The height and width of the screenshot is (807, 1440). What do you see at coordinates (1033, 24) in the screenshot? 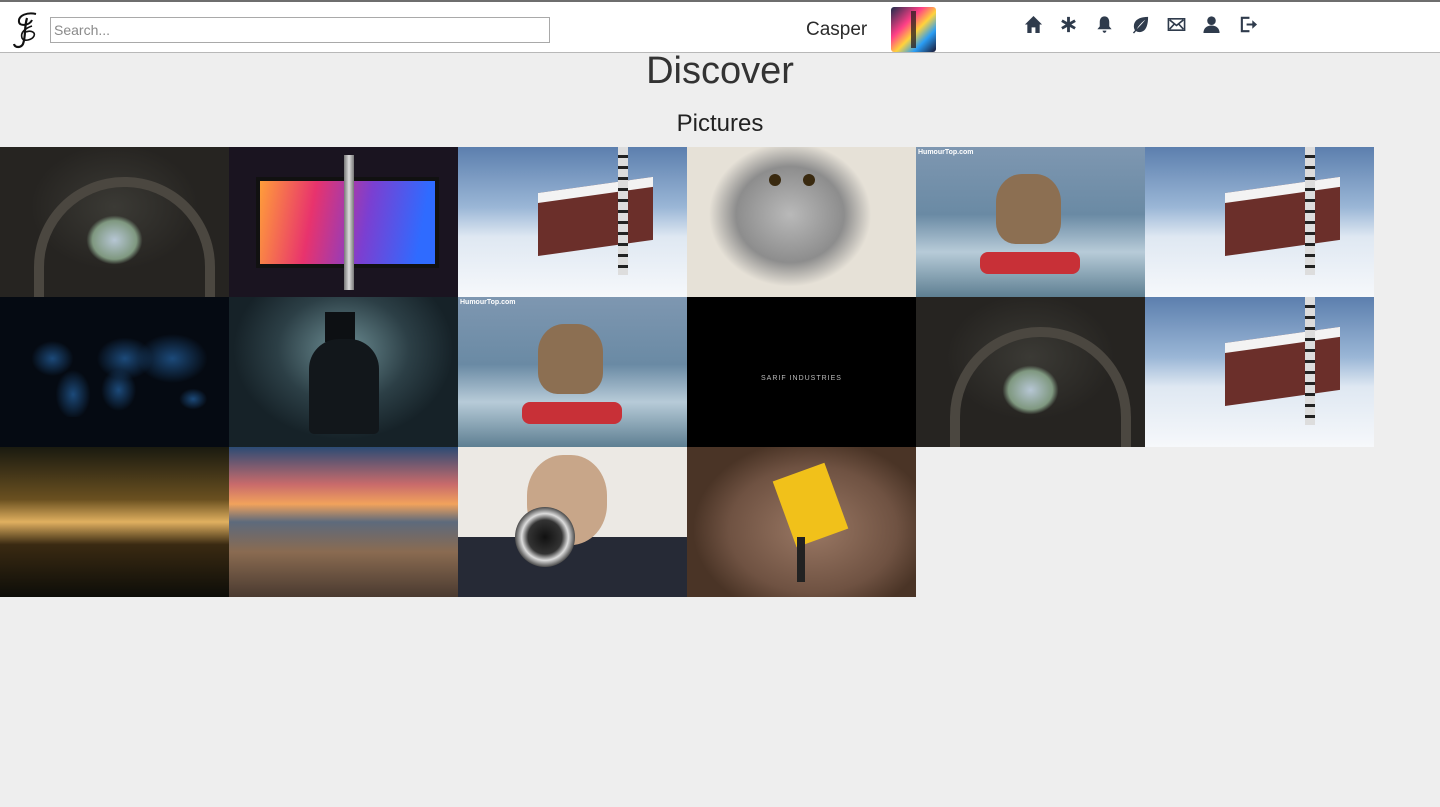
I see `home-icon` at bounding box center [1033, 24].